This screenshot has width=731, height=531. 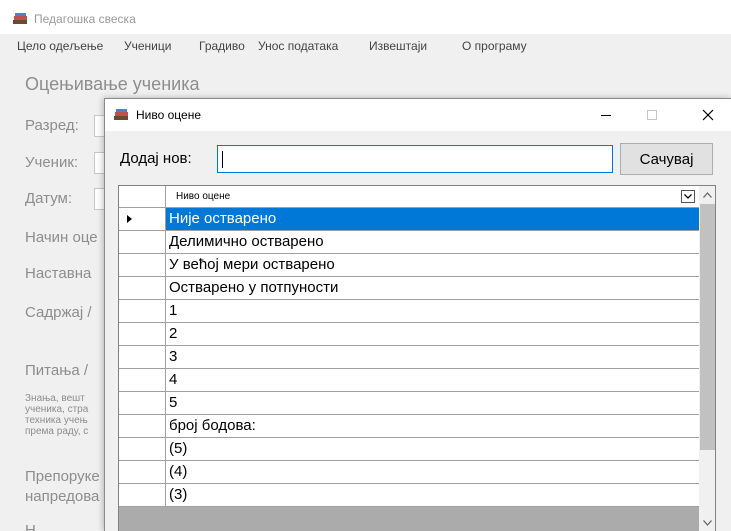 I want to click on maximize-icon, so click(x=652, y=115).